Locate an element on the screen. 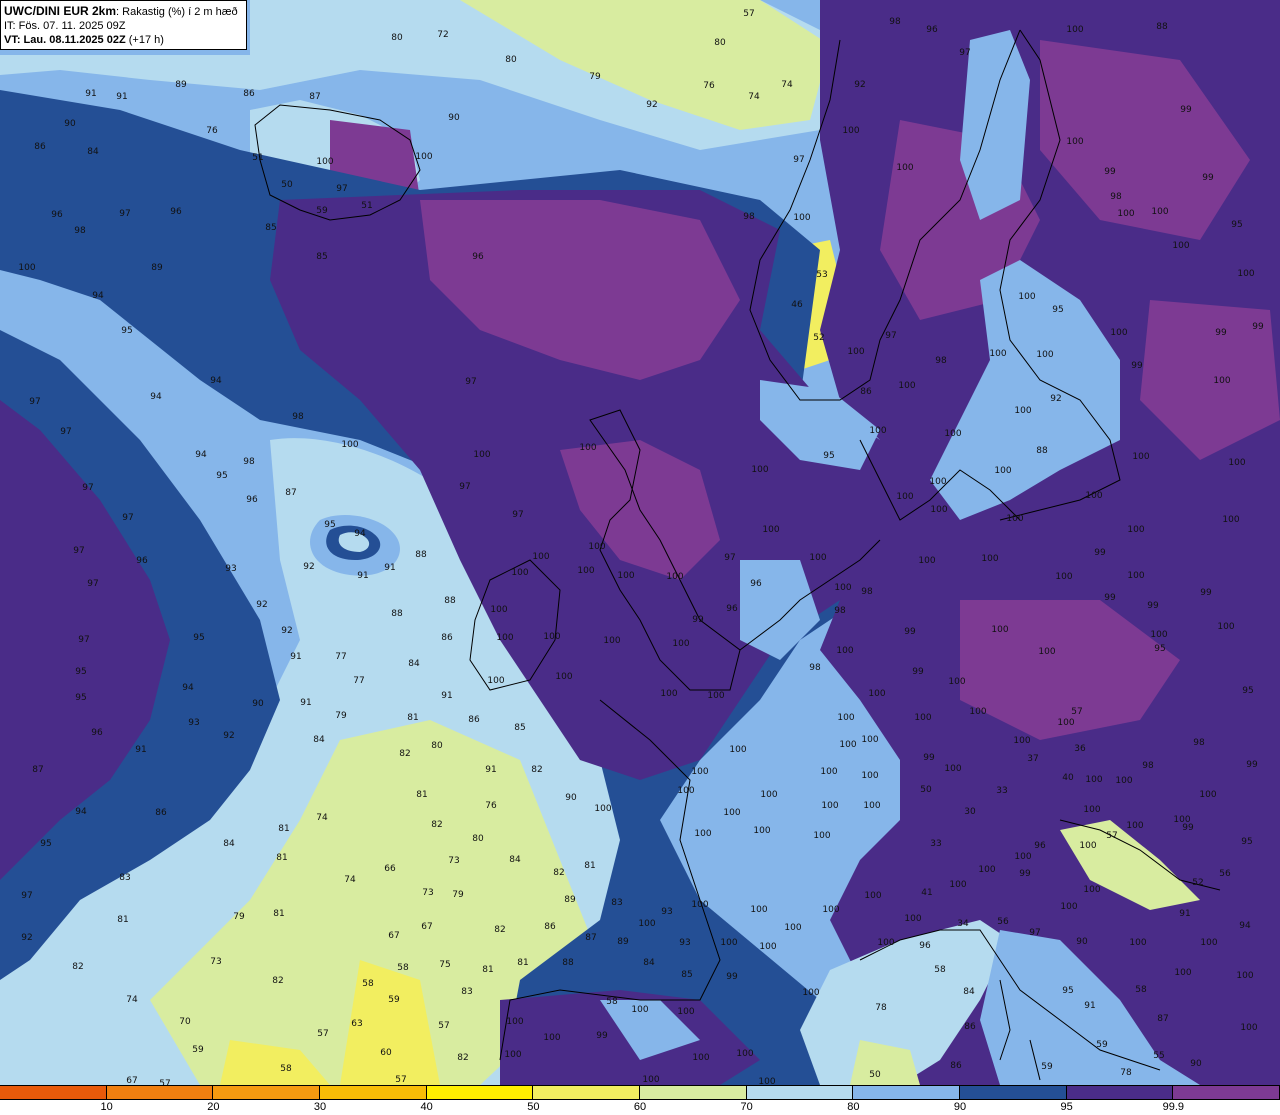  legend-tick-label: 10 is located at coordinates (106, 1107).